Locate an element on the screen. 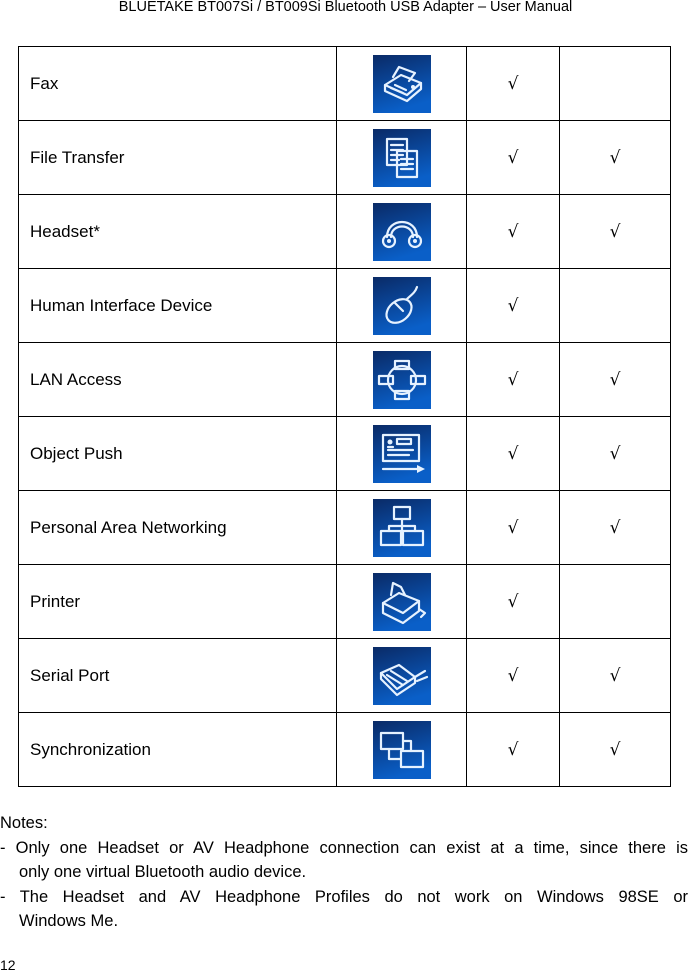 Image resolution: width=691 pixels, height=979 pixels. object-push-icon is located at coordinates (401, 453).